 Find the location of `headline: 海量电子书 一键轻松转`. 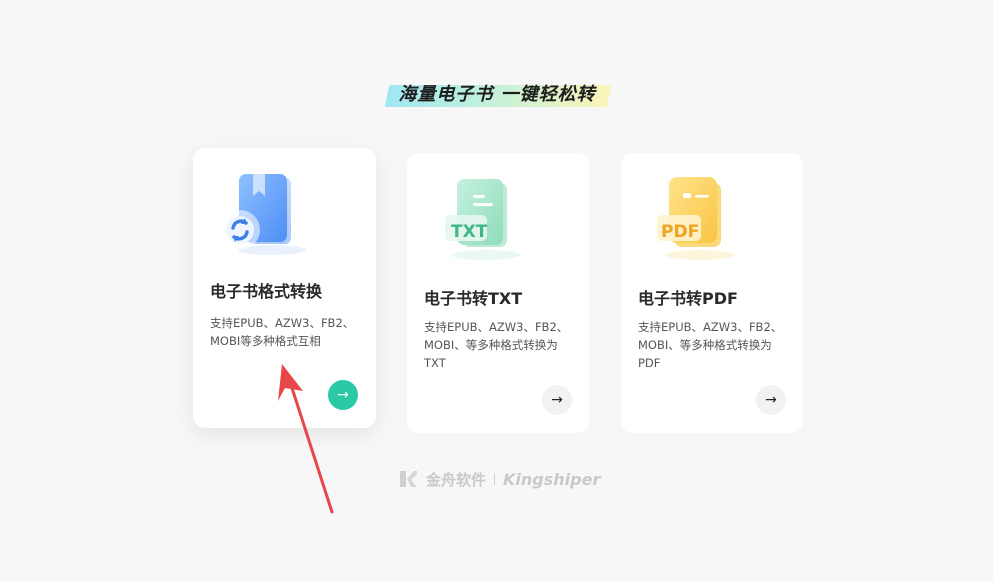

headline: 海量电子书 一键轻松转 is located at coordinates (497, 95).